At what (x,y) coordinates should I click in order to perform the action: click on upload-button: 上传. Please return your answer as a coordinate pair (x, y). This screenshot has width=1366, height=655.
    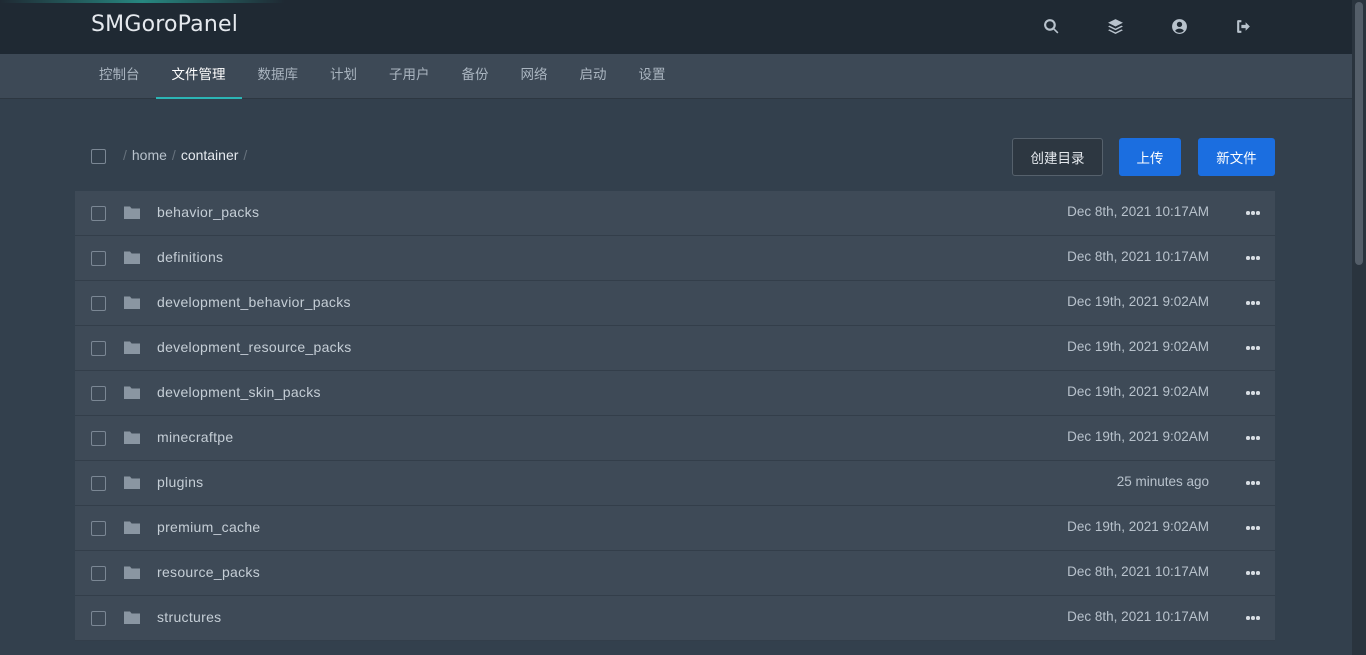
    Looking at the image, I should click on (1150, 157).